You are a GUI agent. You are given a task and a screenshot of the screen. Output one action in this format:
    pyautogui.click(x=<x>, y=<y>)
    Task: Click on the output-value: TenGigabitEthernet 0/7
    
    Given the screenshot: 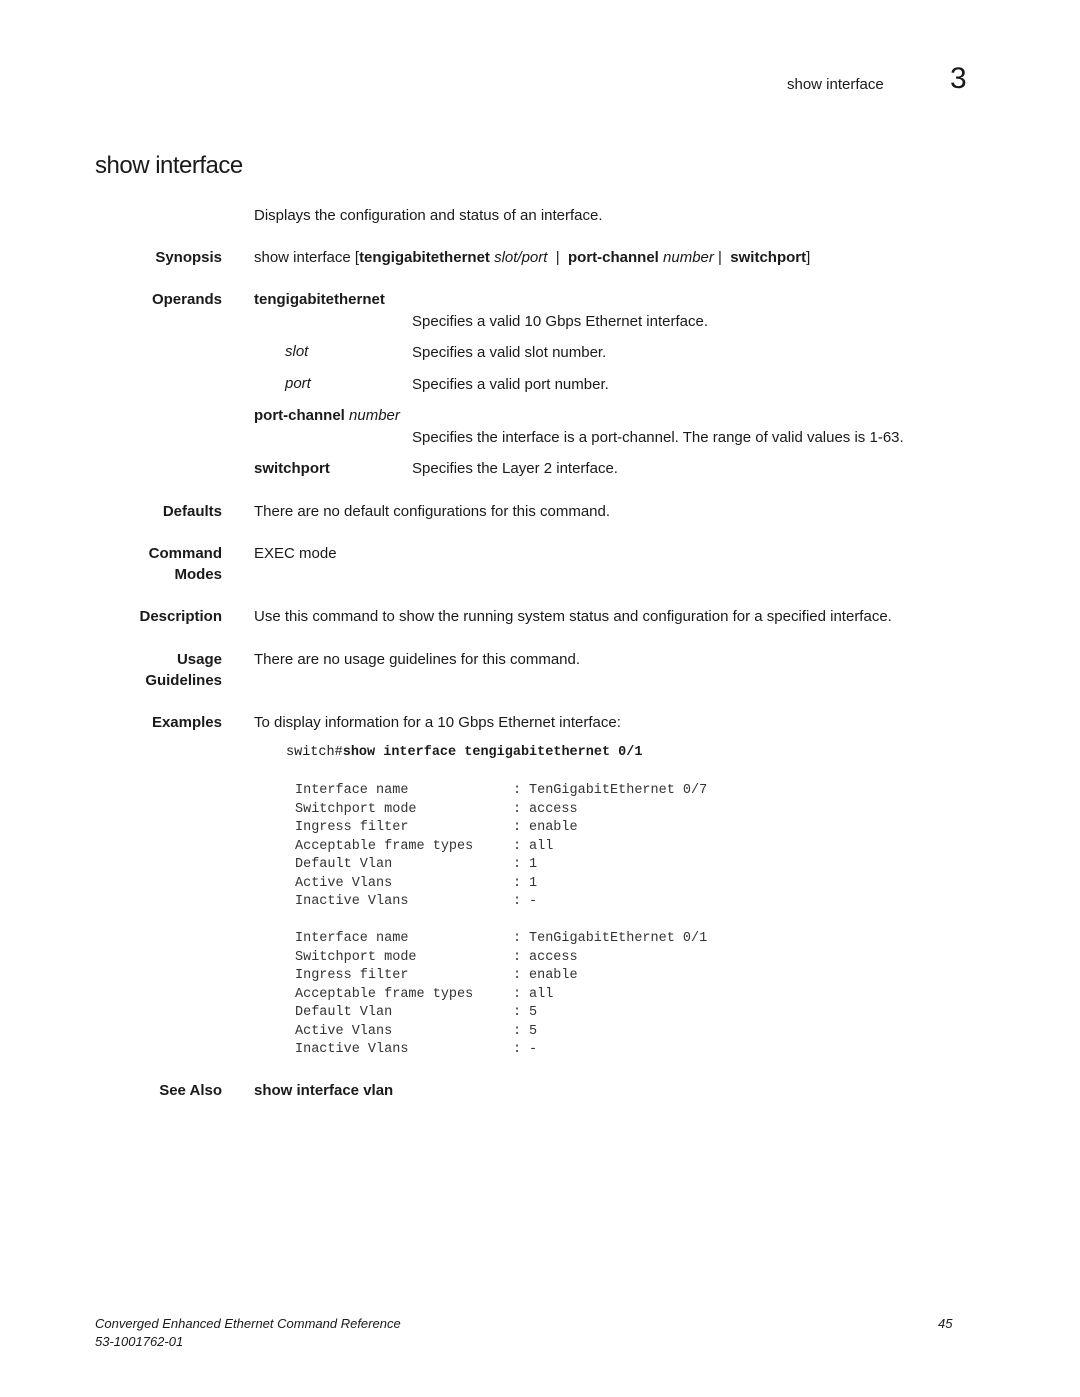 What is the action you would take?
    pyautogui.click(x=618, y=790)
    